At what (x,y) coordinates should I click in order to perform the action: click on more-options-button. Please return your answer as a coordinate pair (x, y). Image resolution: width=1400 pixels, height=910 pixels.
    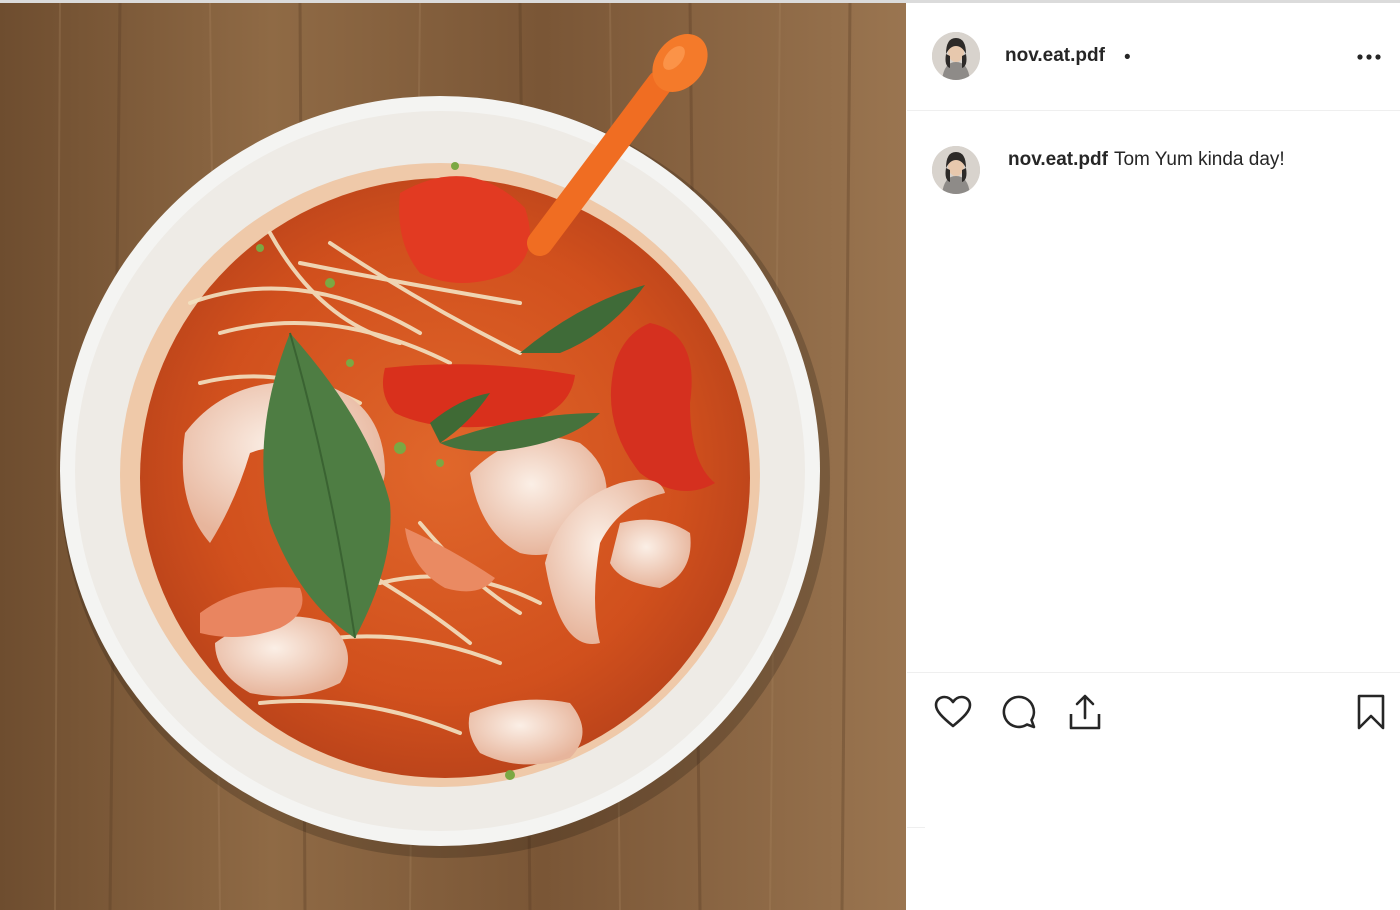
    Looking at the image, I should click on (1369, 57).